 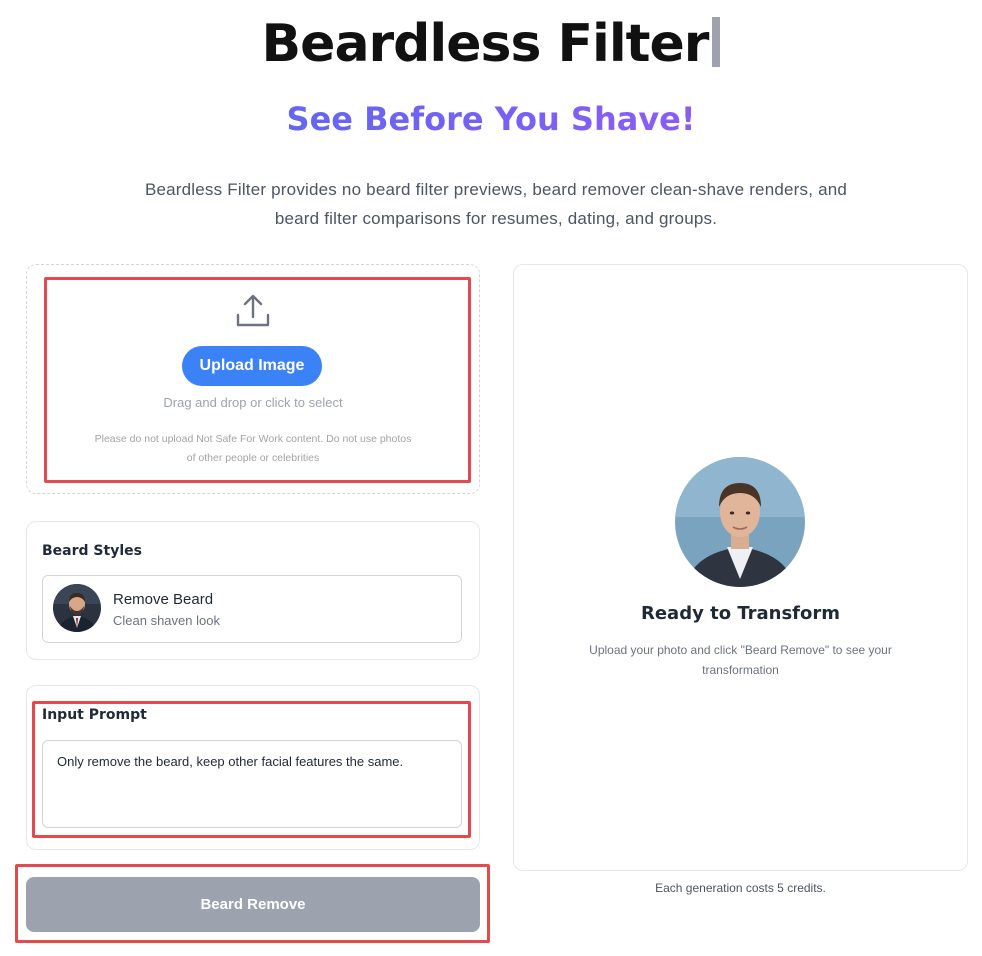 What do you see at coordinates (253, 402) in the screenshot?
I see `upload-hint: Drag and drop or click to select` at bounding box center [253, 402].